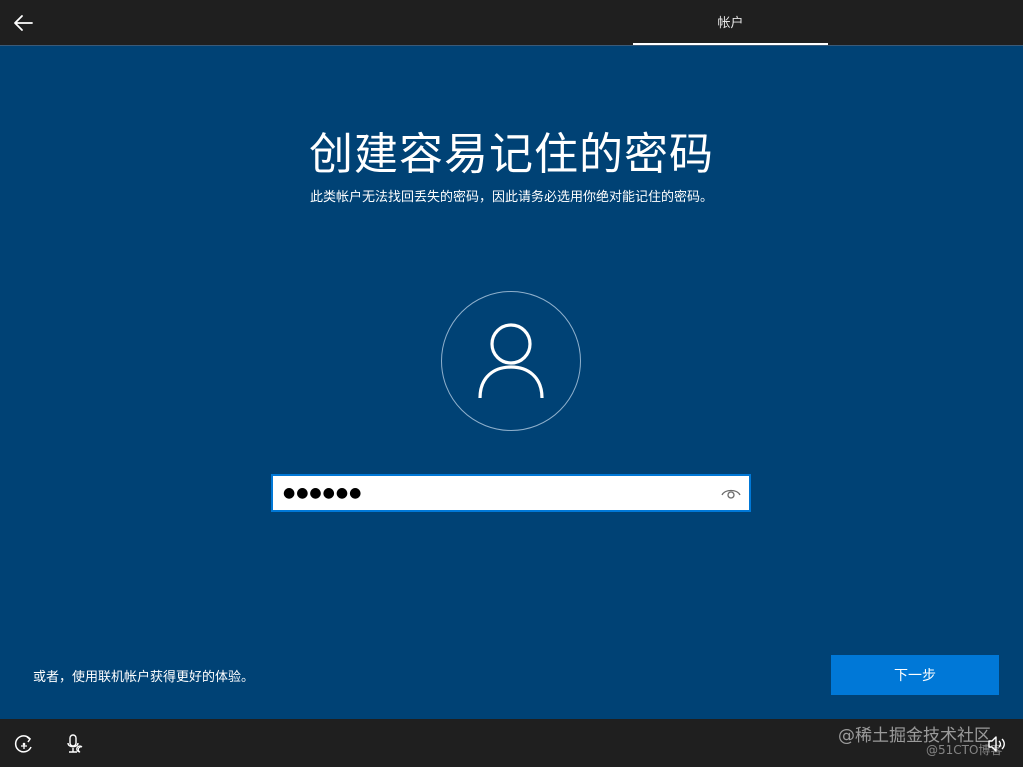  I want to click on microphone-button, so click(75, 744).